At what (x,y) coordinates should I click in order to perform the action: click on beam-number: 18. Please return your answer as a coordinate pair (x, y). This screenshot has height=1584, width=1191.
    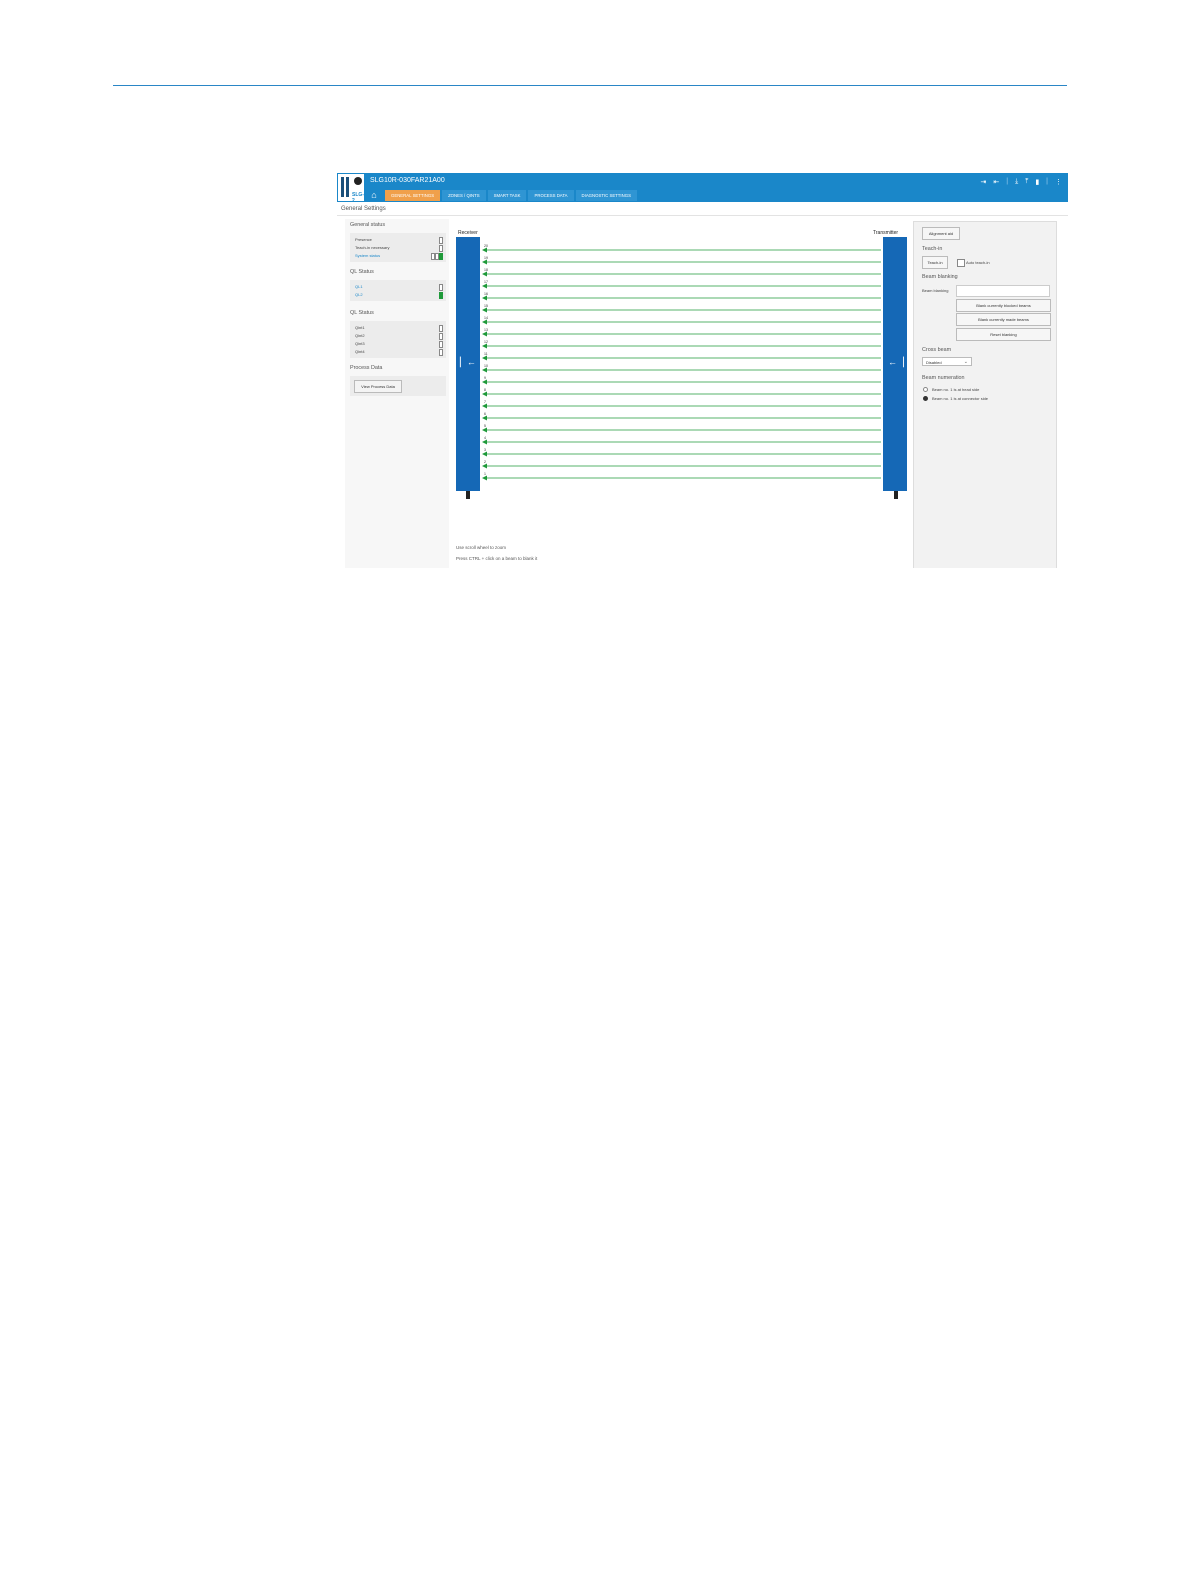
    Looking at the image, I should click on (486, 270).